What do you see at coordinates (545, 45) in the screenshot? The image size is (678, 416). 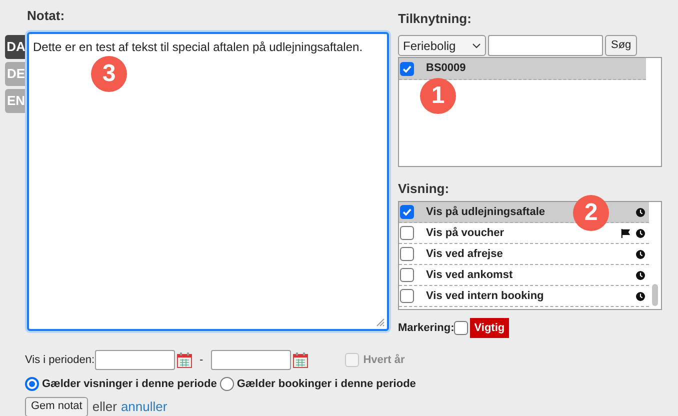 I see `search-field` at bounding box center [545, 45].